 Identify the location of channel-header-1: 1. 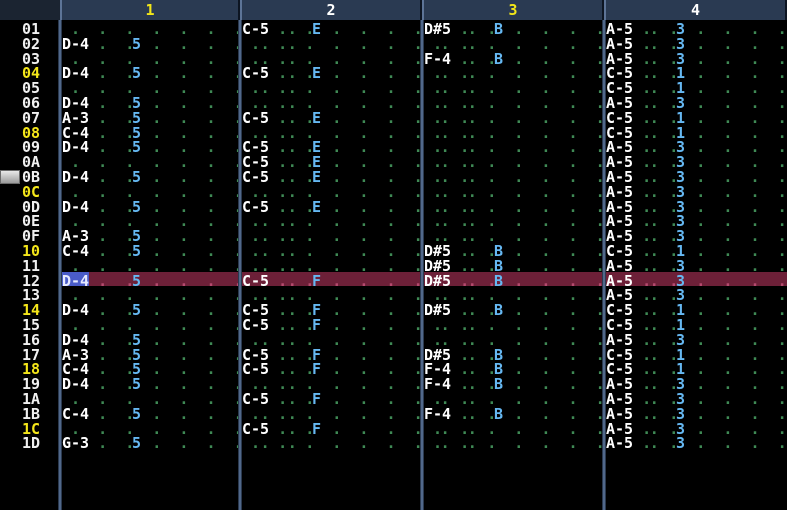
(150, 10).